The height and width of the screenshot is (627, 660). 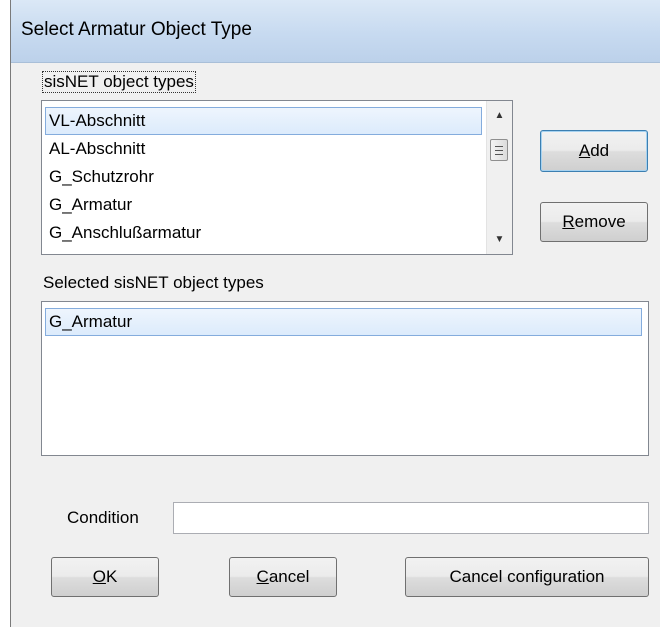 I want to click on cancel-configuration-button: Cancel configuration, so click(x=527, y=577).